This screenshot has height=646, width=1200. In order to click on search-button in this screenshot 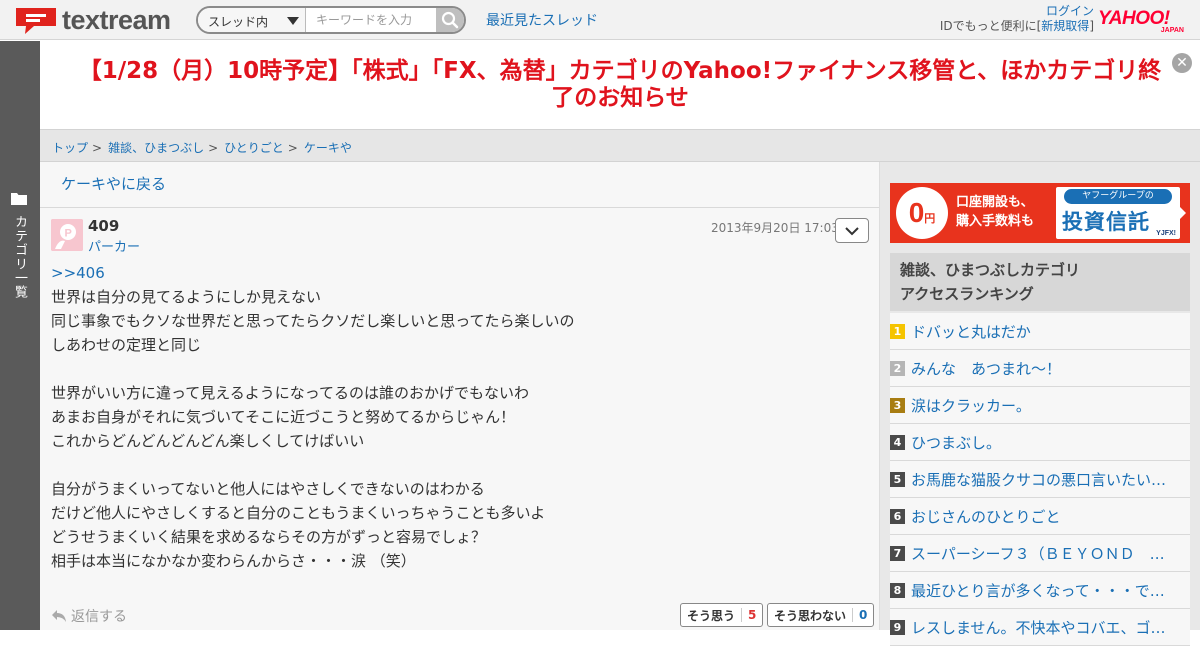, I will do `click(450, 20)`.